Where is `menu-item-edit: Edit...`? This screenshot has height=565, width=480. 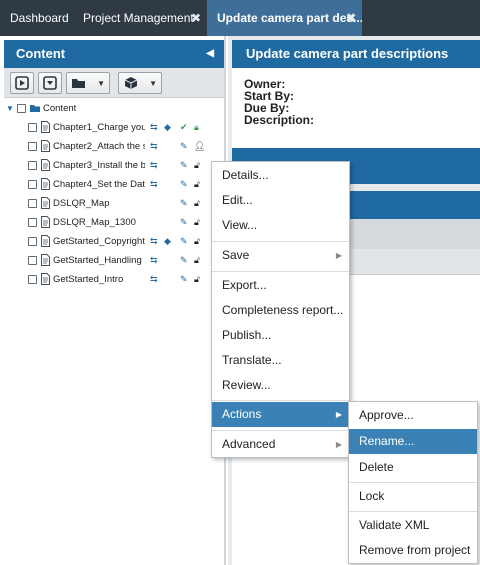
menu-item-edit: Edit... is located at coordinates (280, 200).